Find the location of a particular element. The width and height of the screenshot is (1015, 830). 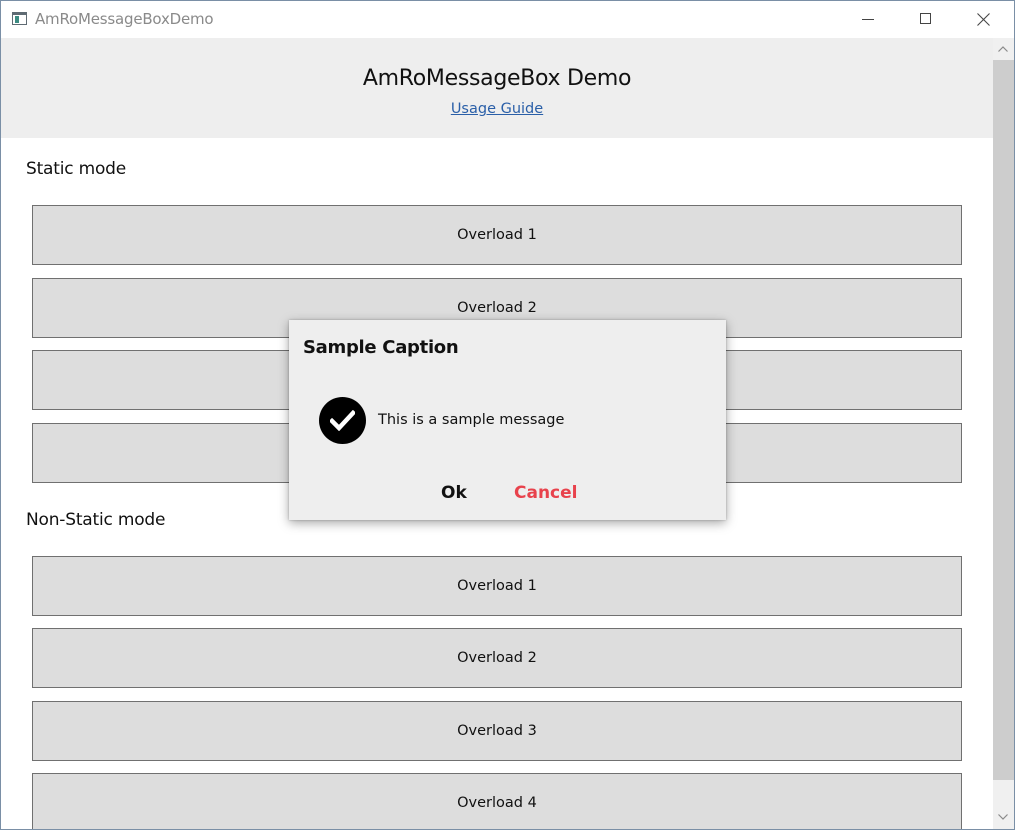

check-circle-icon is located at coordinates (342, 420).